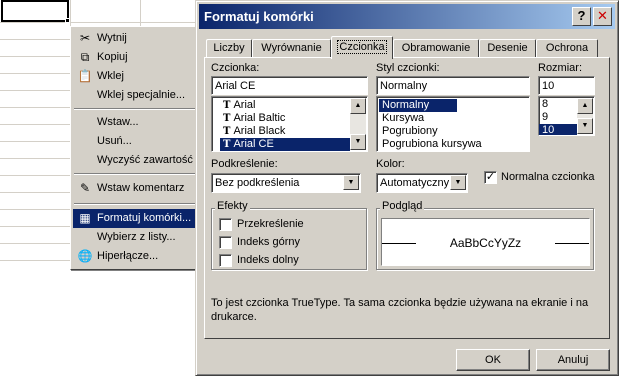 The image size is (620, 377). Describe the element at coordinates (100, 22) in the screenshot. I see `grid-line` at that location.